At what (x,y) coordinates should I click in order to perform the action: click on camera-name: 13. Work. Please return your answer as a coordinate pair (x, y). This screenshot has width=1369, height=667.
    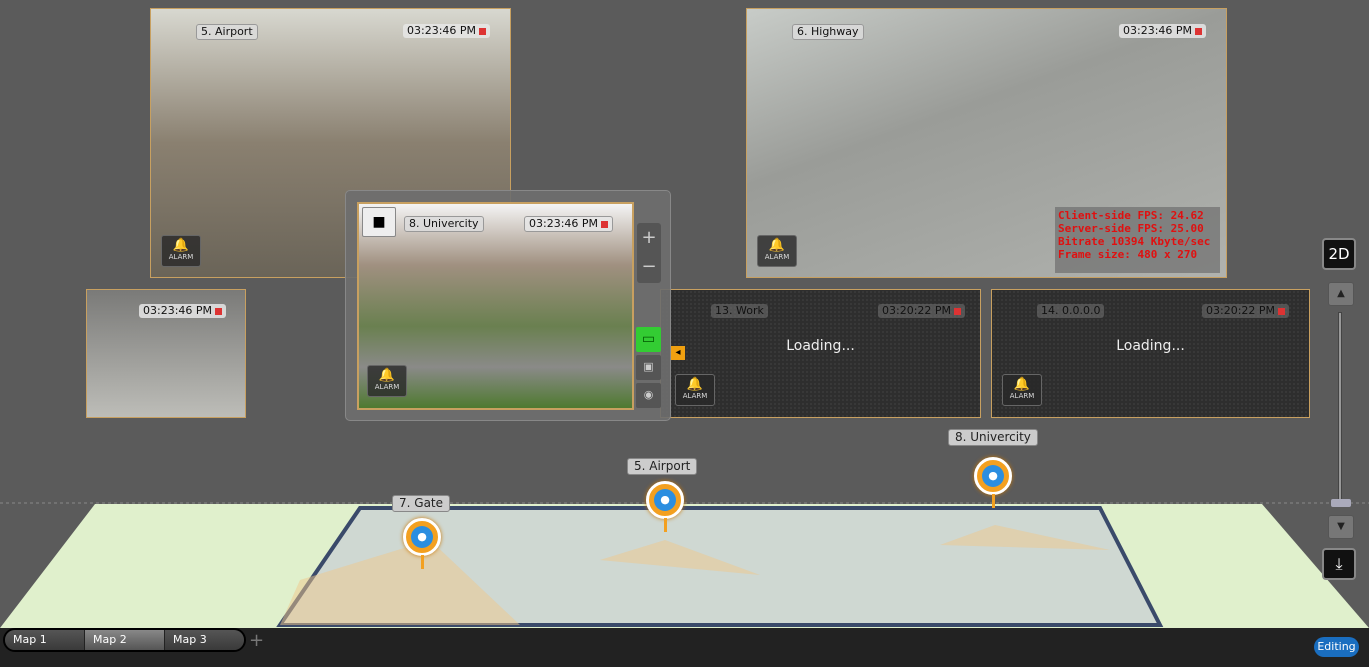
    Looking at the image, I should click on (739, 311).